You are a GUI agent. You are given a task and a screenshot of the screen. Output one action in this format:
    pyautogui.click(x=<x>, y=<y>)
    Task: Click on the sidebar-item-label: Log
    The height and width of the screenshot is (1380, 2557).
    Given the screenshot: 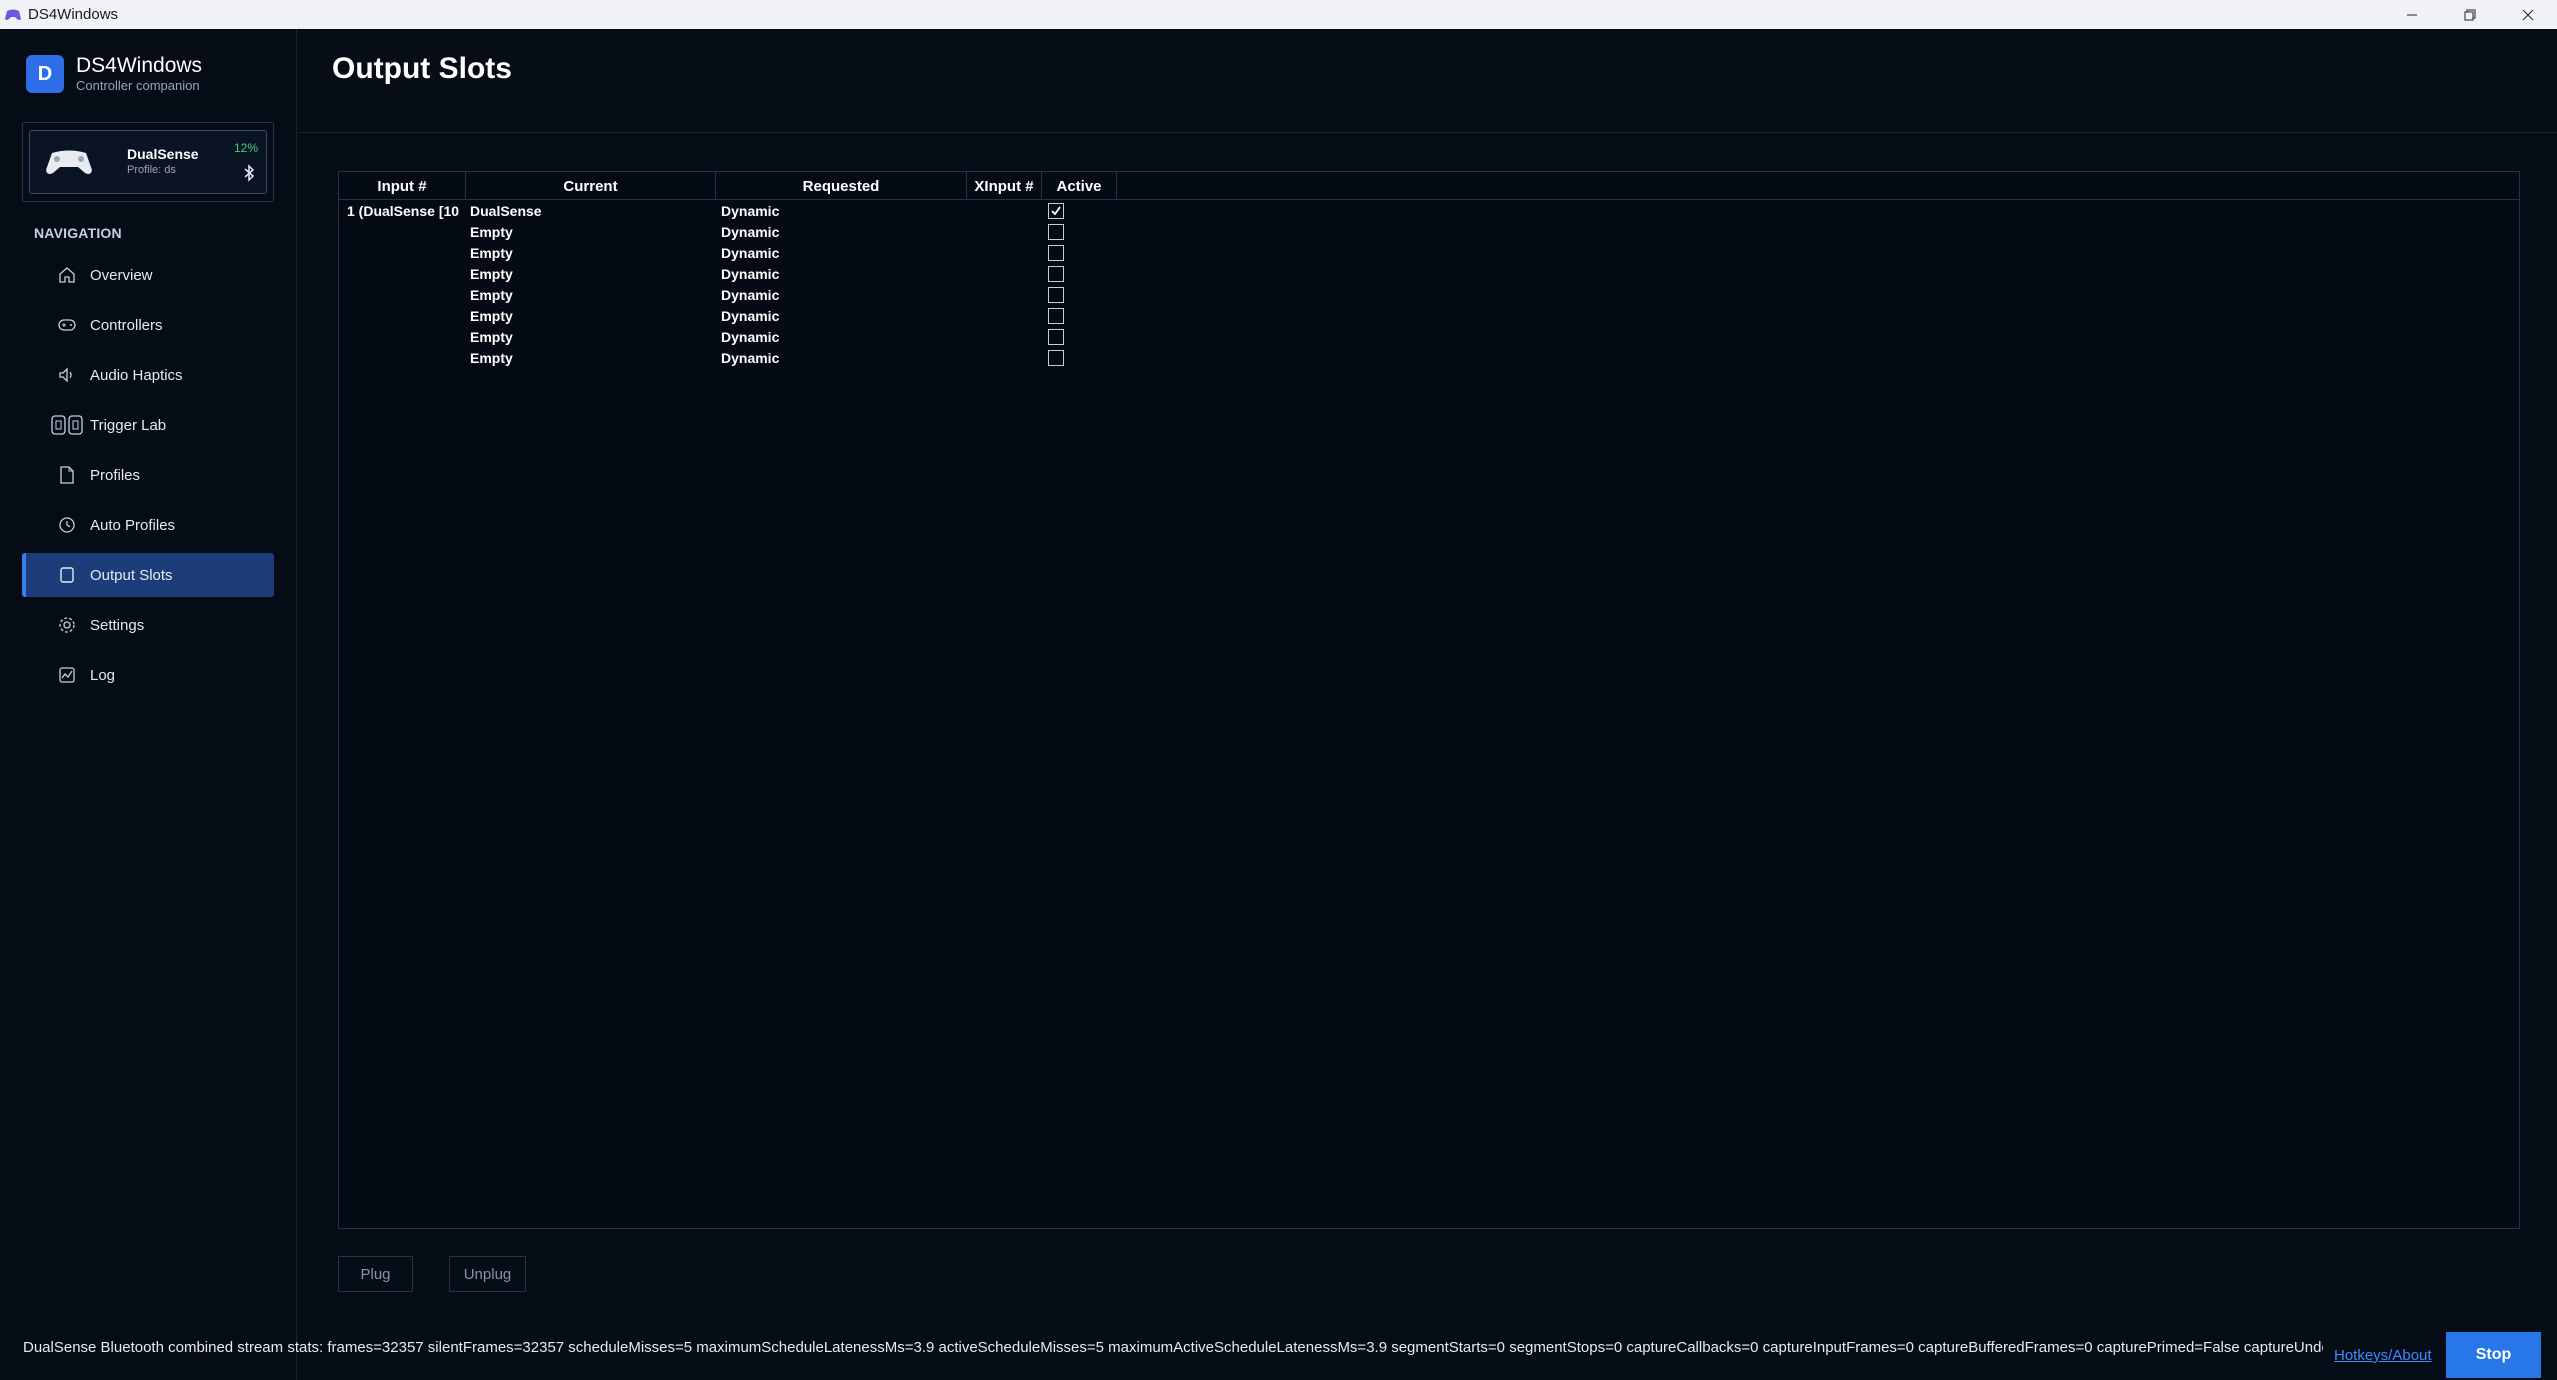 What is the action you would take?
    pyautogui.click(x=103, y=675)
    